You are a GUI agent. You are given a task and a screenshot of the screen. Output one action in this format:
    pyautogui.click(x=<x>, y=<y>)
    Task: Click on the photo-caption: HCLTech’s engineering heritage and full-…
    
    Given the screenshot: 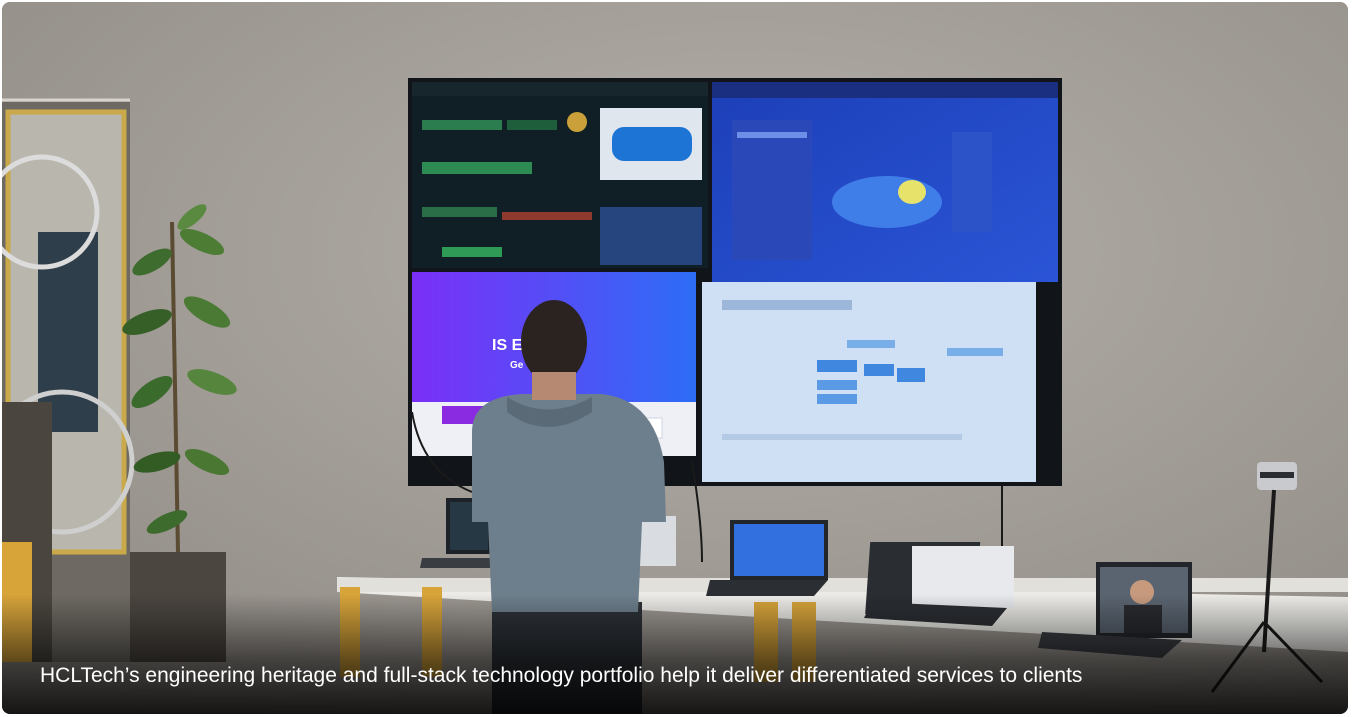 What is the action you would take?
    pyautogui.click(x=561, y=675)
    